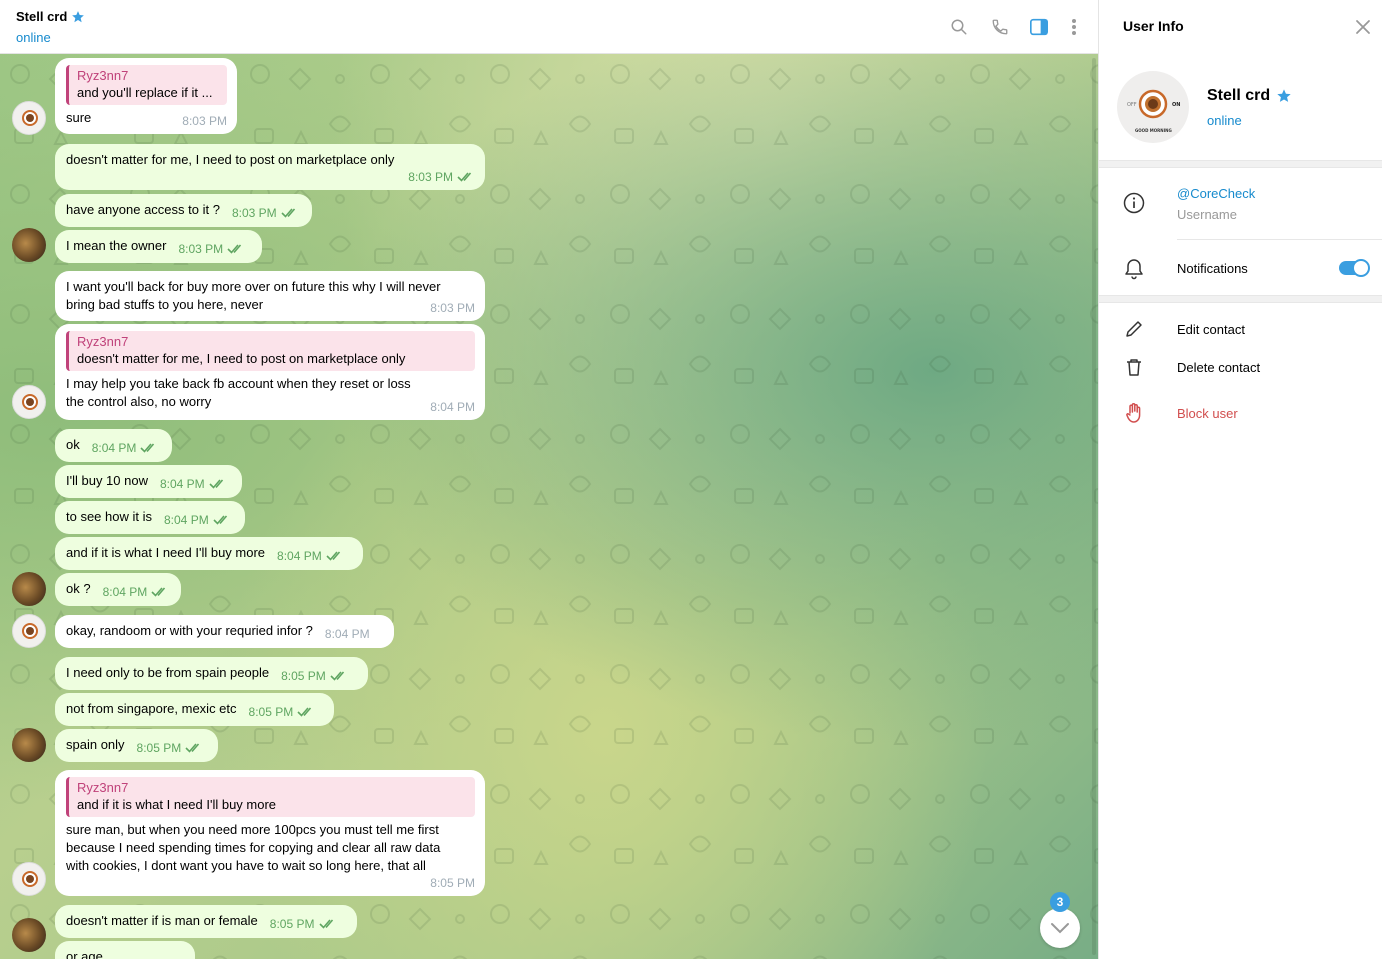 The width and height of the screenshot is (1382, 959). I want to click on delete-contact-button: Delete contact, so click(1218, 367).